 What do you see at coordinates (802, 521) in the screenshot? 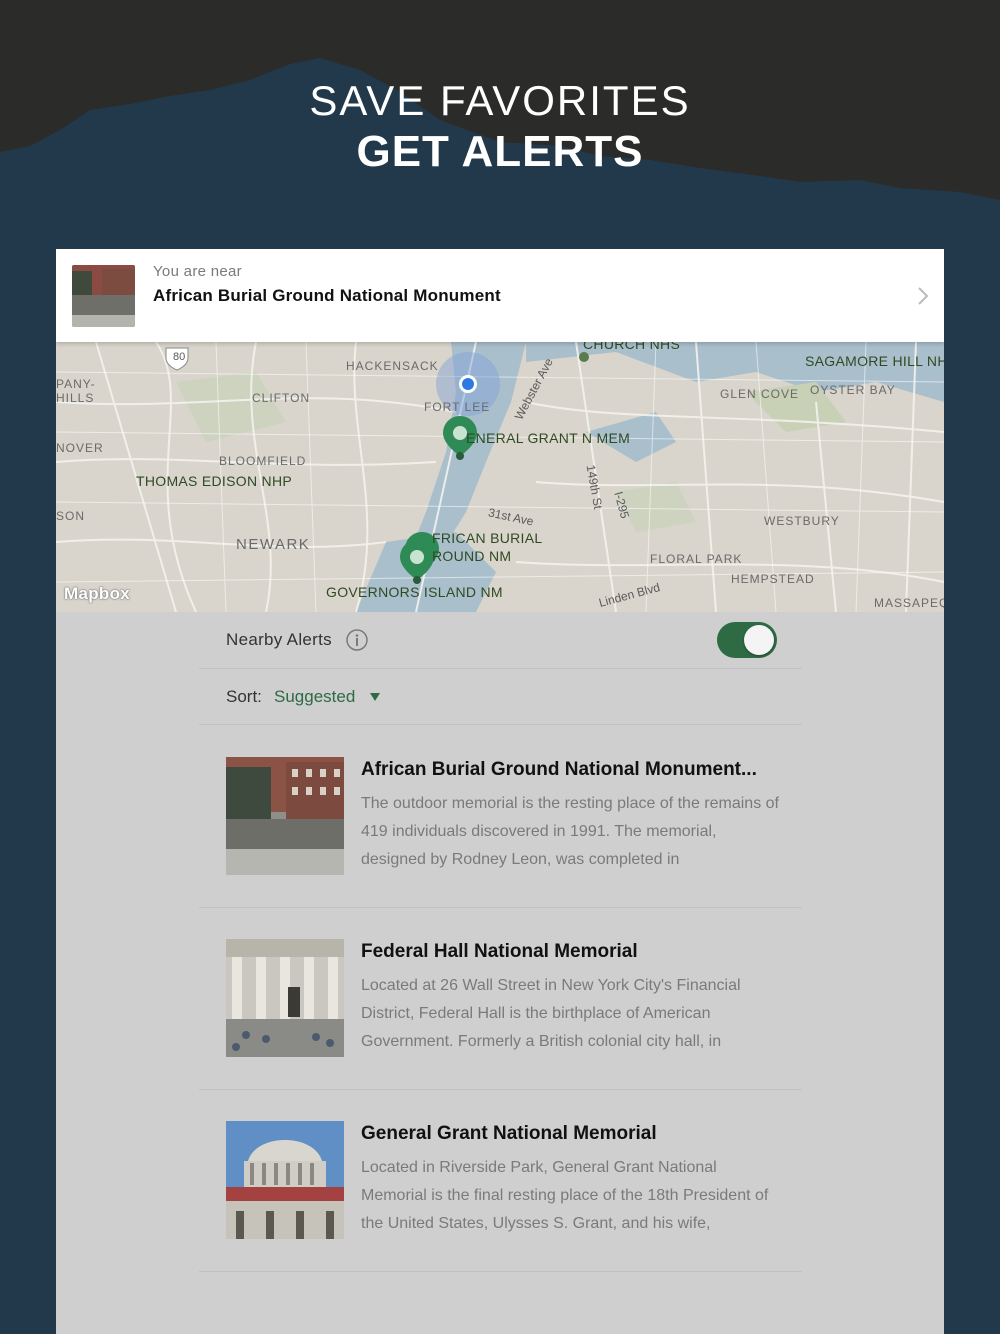
I see `place-westbury: WESTBURY` at bounding box center [802, 521].